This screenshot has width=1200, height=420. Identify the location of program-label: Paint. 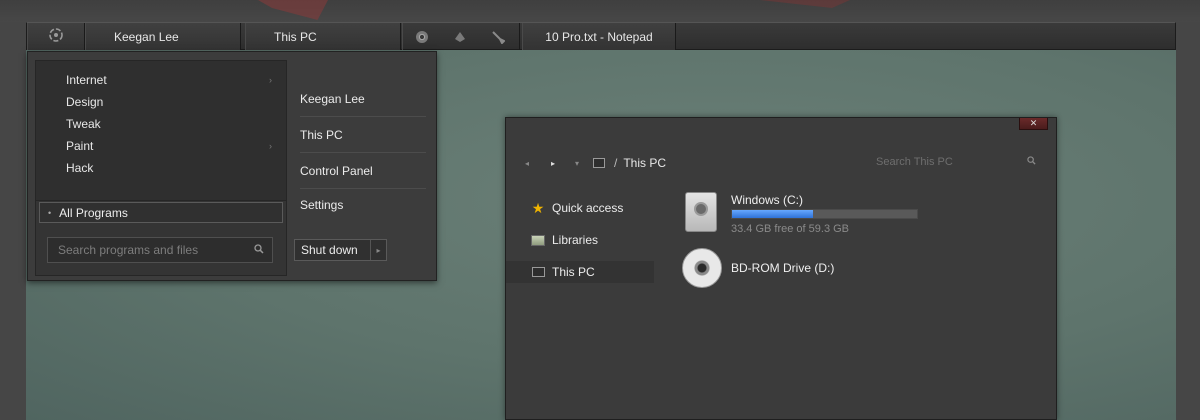
(80, 146).